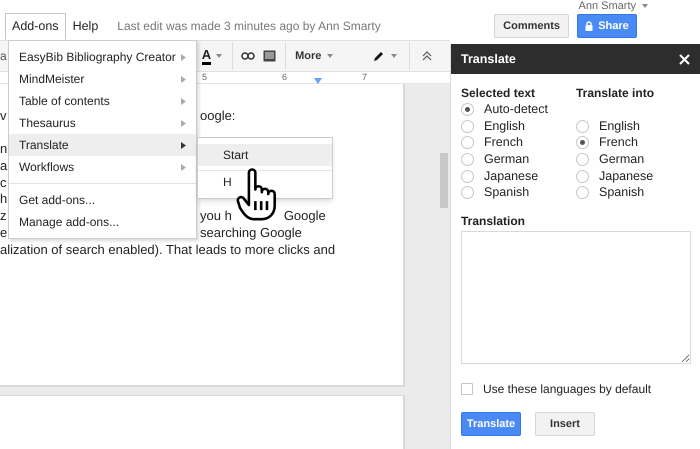  What do you see at coordinates (684, 59) in the screenshot?
I see `close-icon` at bounding box center [684, 59].